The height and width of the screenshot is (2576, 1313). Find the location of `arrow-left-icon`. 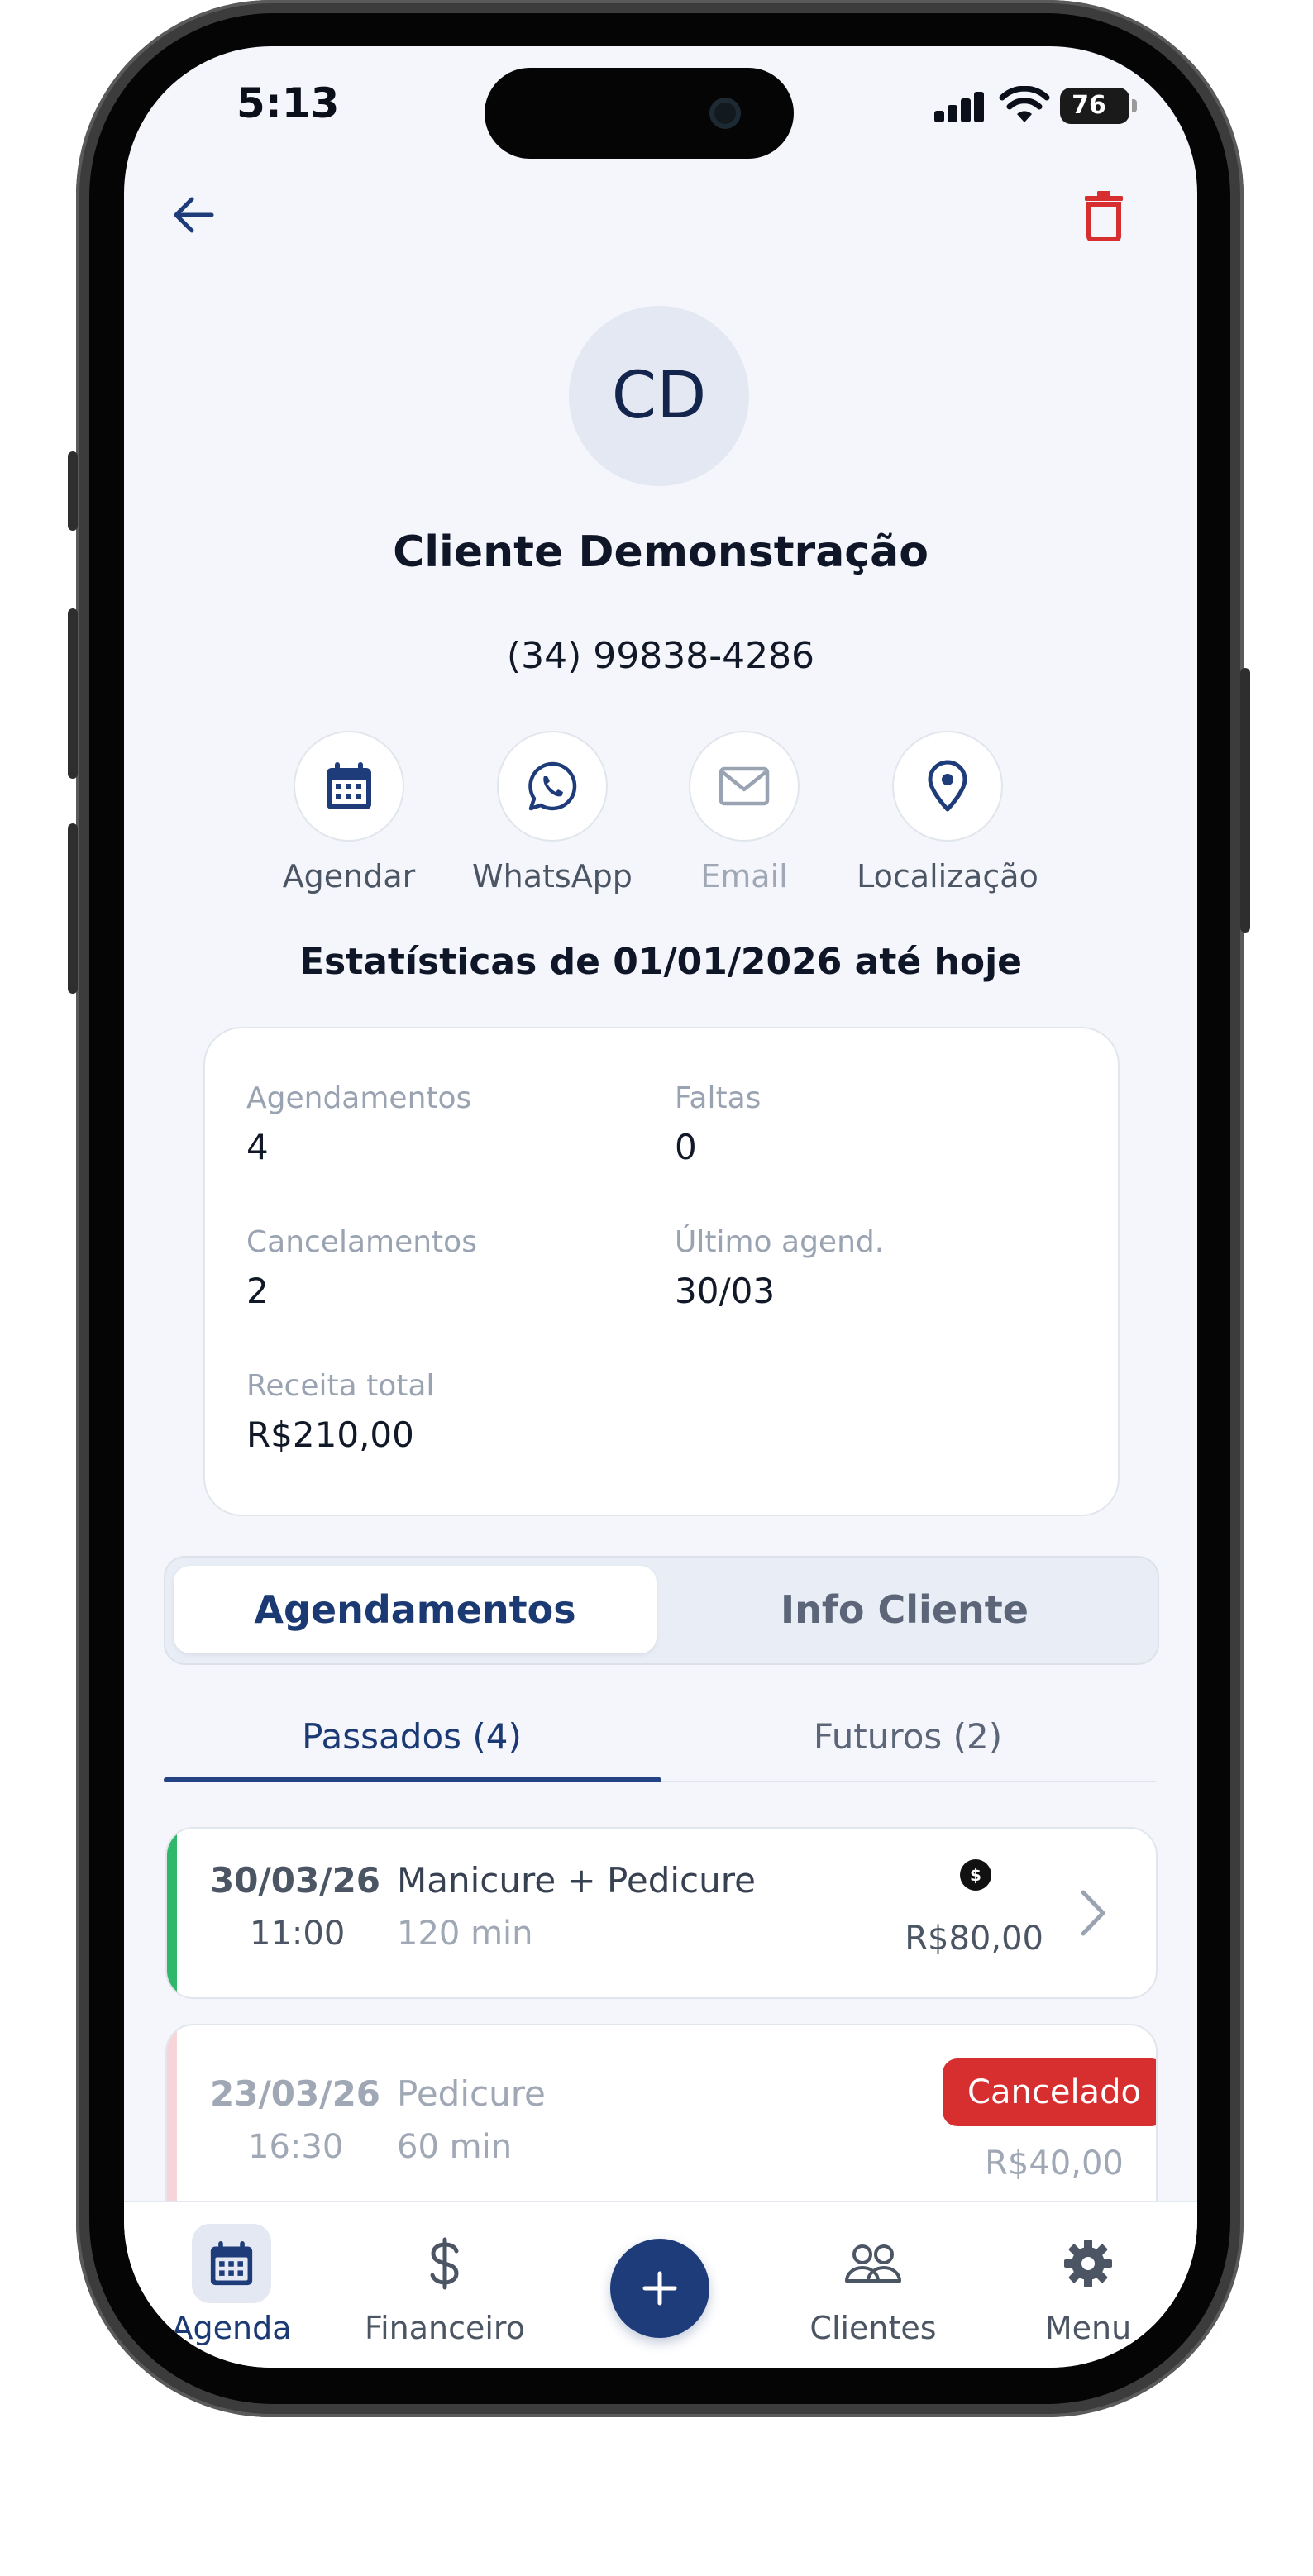

arrow-left-icon is located at coordinates (194, 215).